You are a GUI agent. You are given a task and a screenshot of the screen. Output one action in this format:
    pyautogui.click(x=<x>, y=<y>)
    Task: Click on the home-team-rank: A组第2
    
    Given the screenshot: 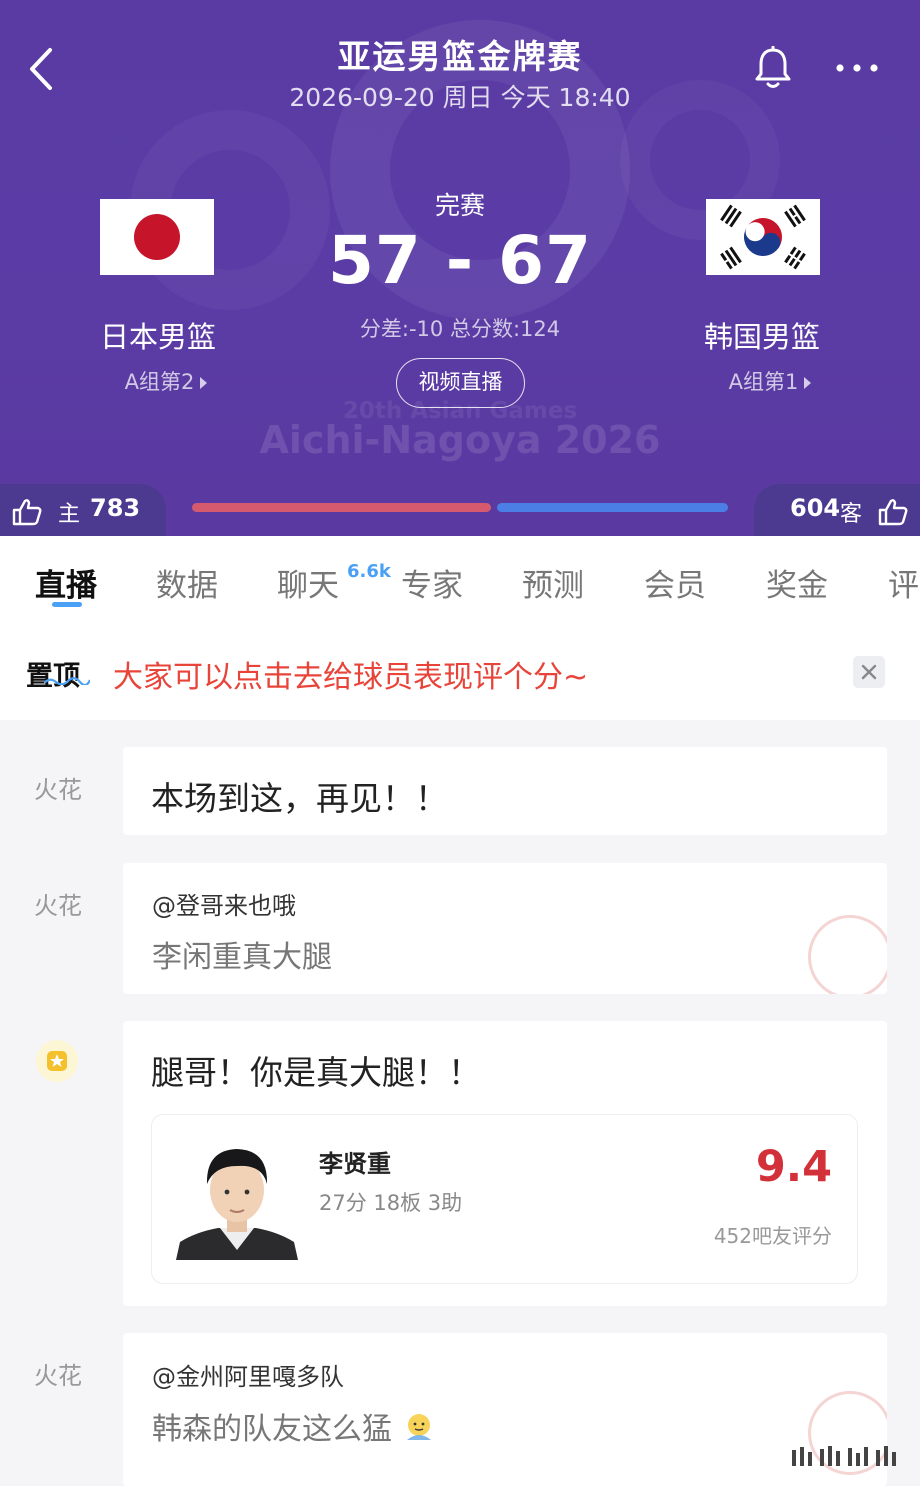 What is the action you would take?
    pyautogui.click(x=166, y=381)
    